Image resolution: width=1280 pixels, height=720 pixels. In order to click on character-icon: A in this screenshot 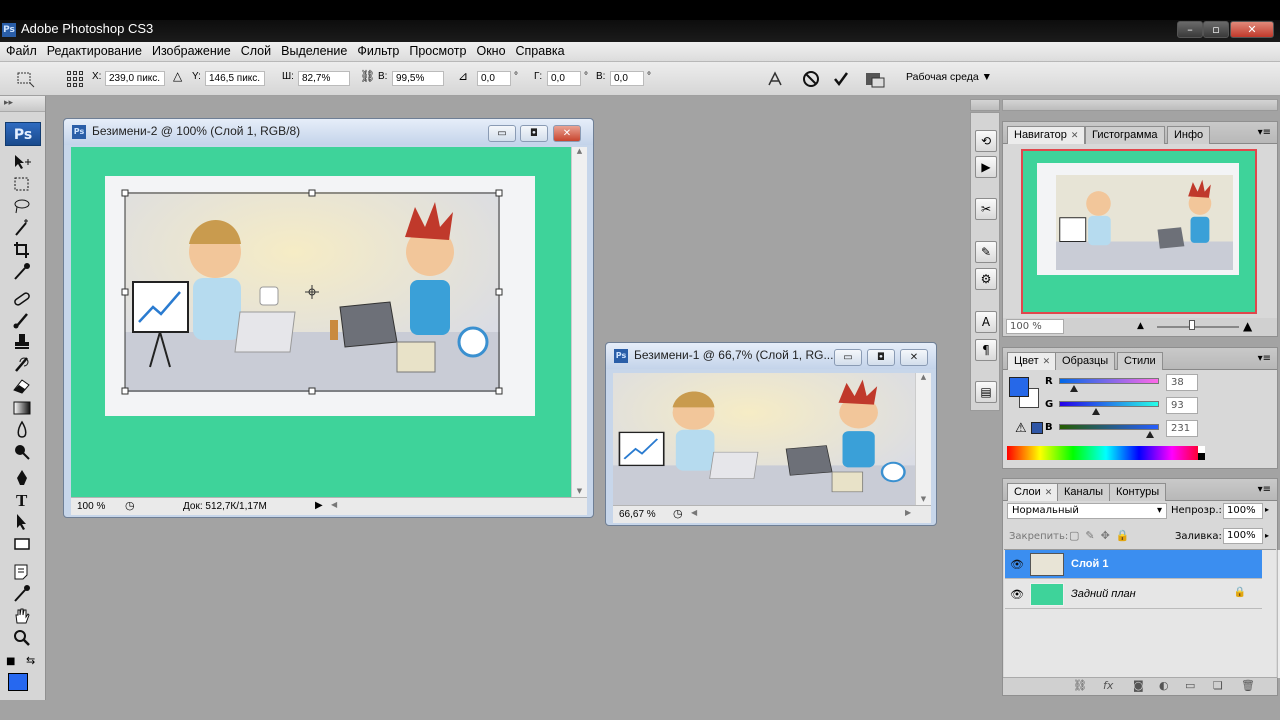, I will do `click(986, 322)`.